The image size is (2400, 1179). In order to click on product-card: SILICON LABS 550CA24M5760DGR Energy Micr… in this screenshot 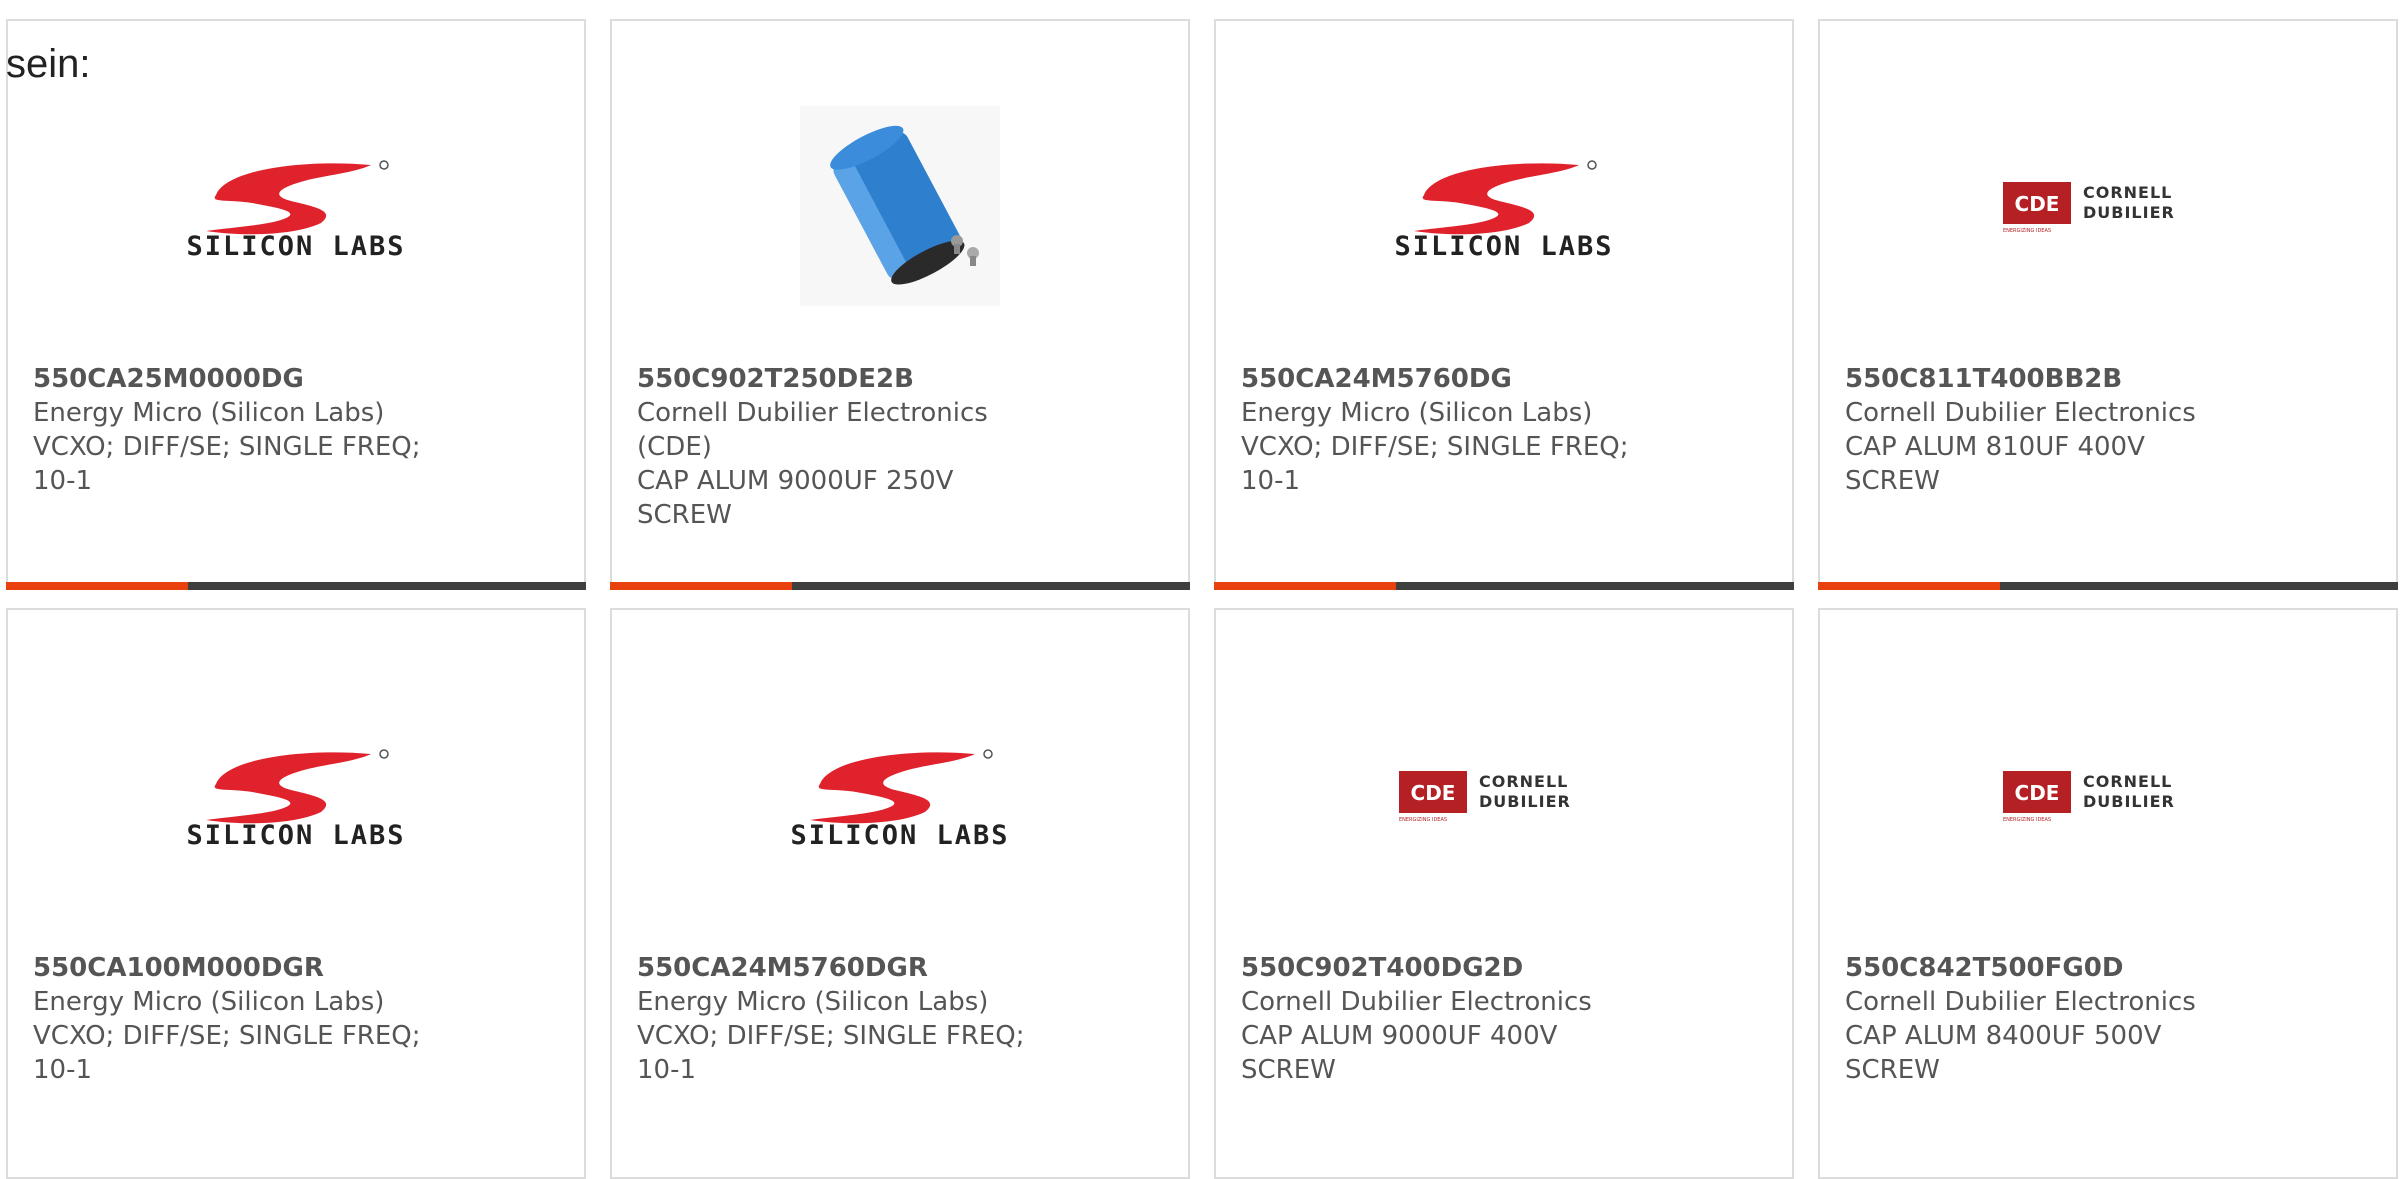, I will do `click(900, 893)`.